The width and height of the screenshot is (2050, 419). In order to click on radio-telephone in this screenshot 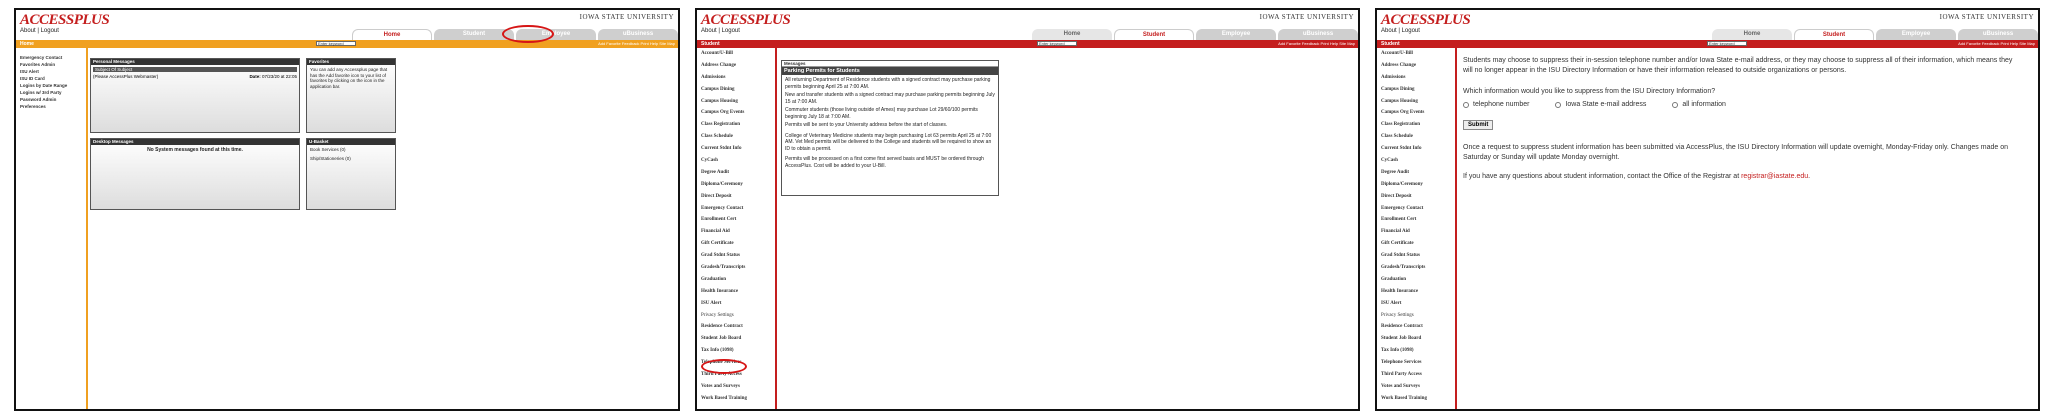, I will do `click(1466, 104)`.